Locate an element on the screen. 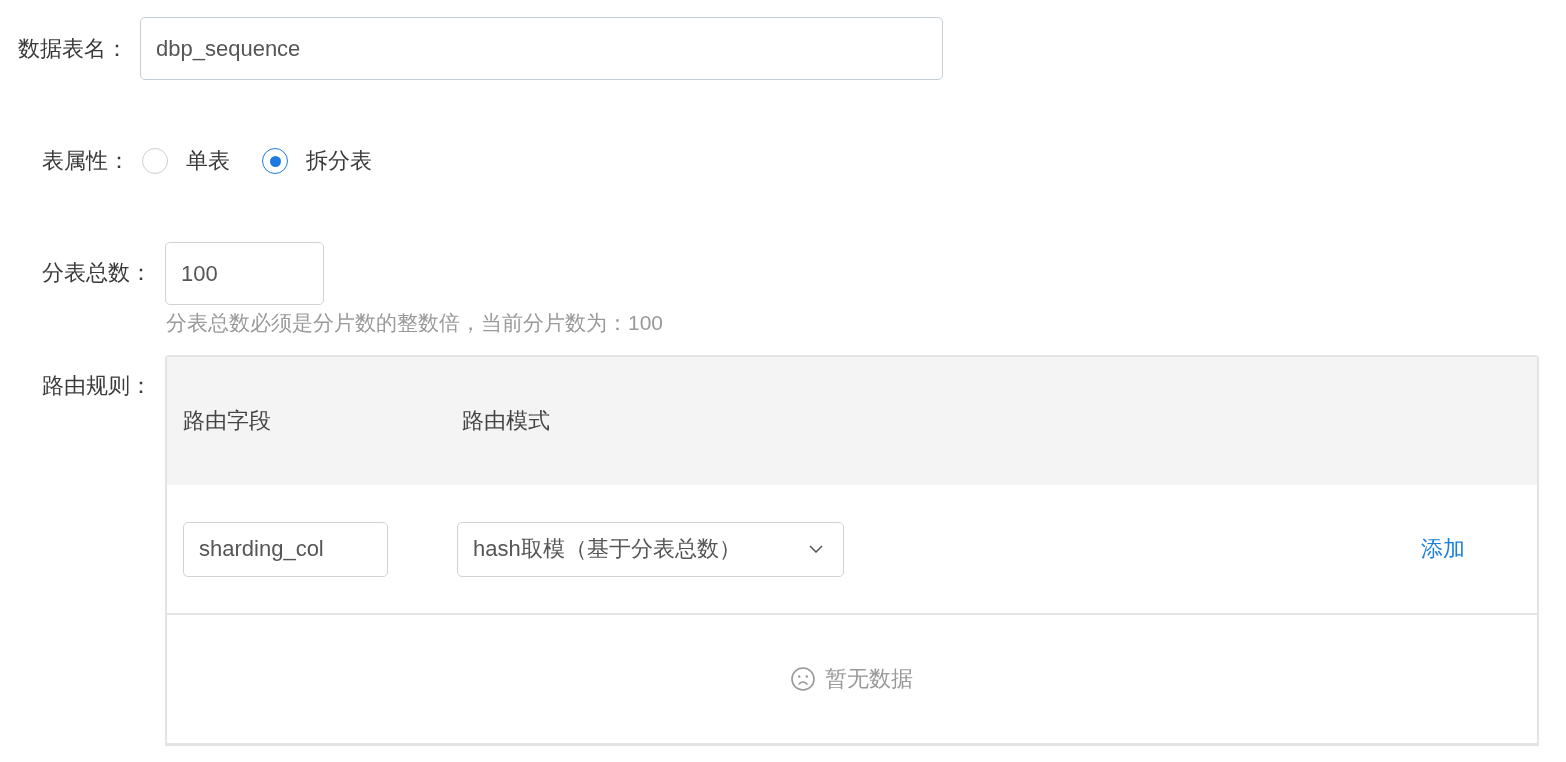 This screenshot has width=1566, height=762. empty-text: 暂无数据 is located at coordinates (869, 679).